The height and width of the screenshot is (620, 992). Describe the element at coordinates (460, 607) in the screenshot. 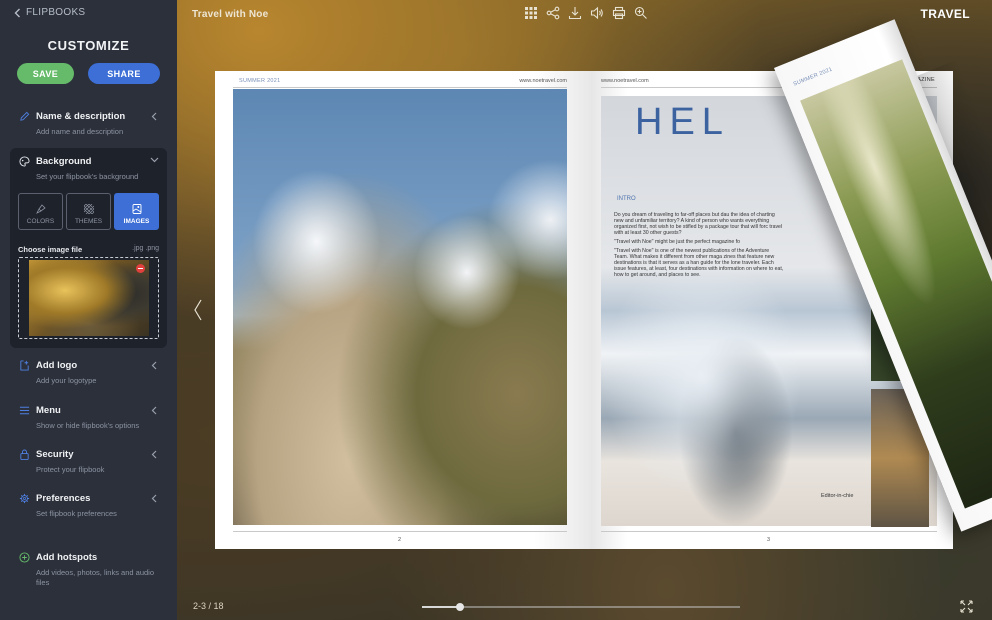

I see `slider-thumb` at that location.